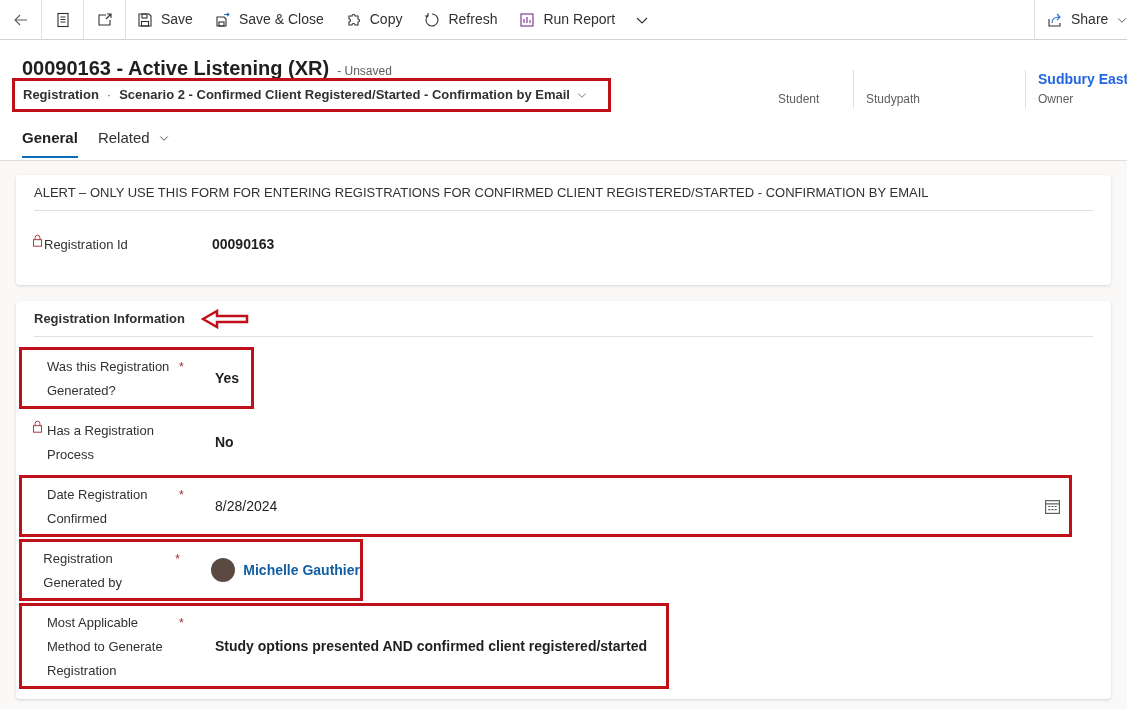 The image size is (1127, 709). I want to click on entity-name: Registration, so click(61, 95).